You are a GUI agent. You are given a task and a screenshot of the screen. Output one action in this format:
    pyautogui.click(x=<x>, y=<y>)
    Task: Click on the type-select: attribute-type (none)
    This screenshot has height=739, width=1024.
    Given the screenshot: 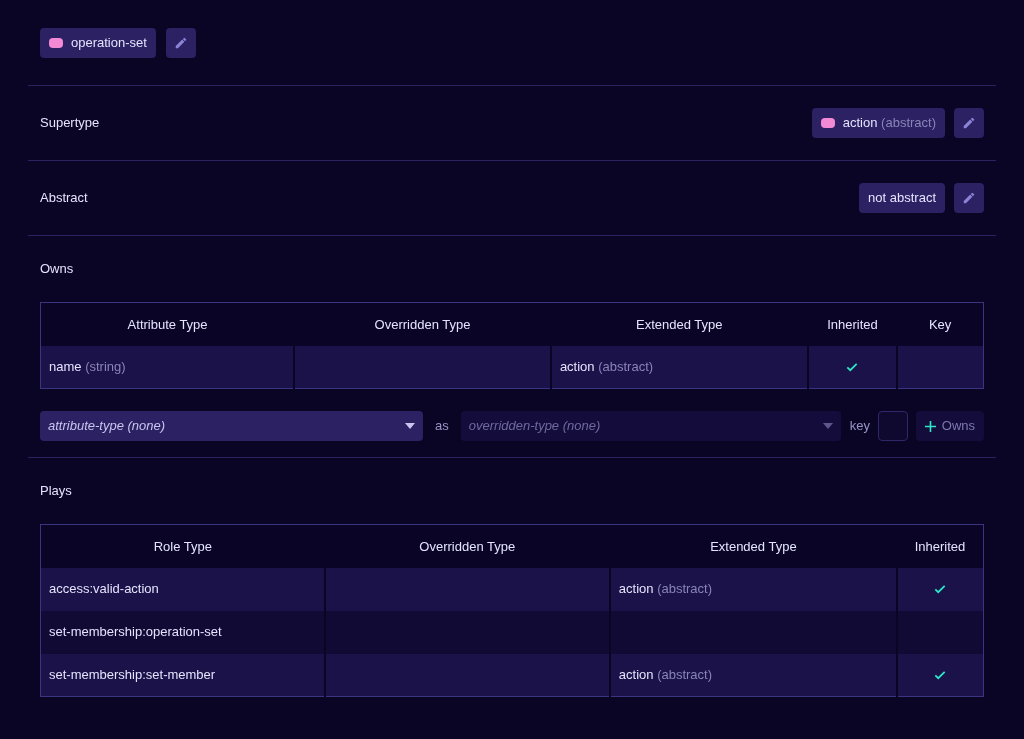 What is the action you would take?
    pyautogui.click(x=232, y=426)
    